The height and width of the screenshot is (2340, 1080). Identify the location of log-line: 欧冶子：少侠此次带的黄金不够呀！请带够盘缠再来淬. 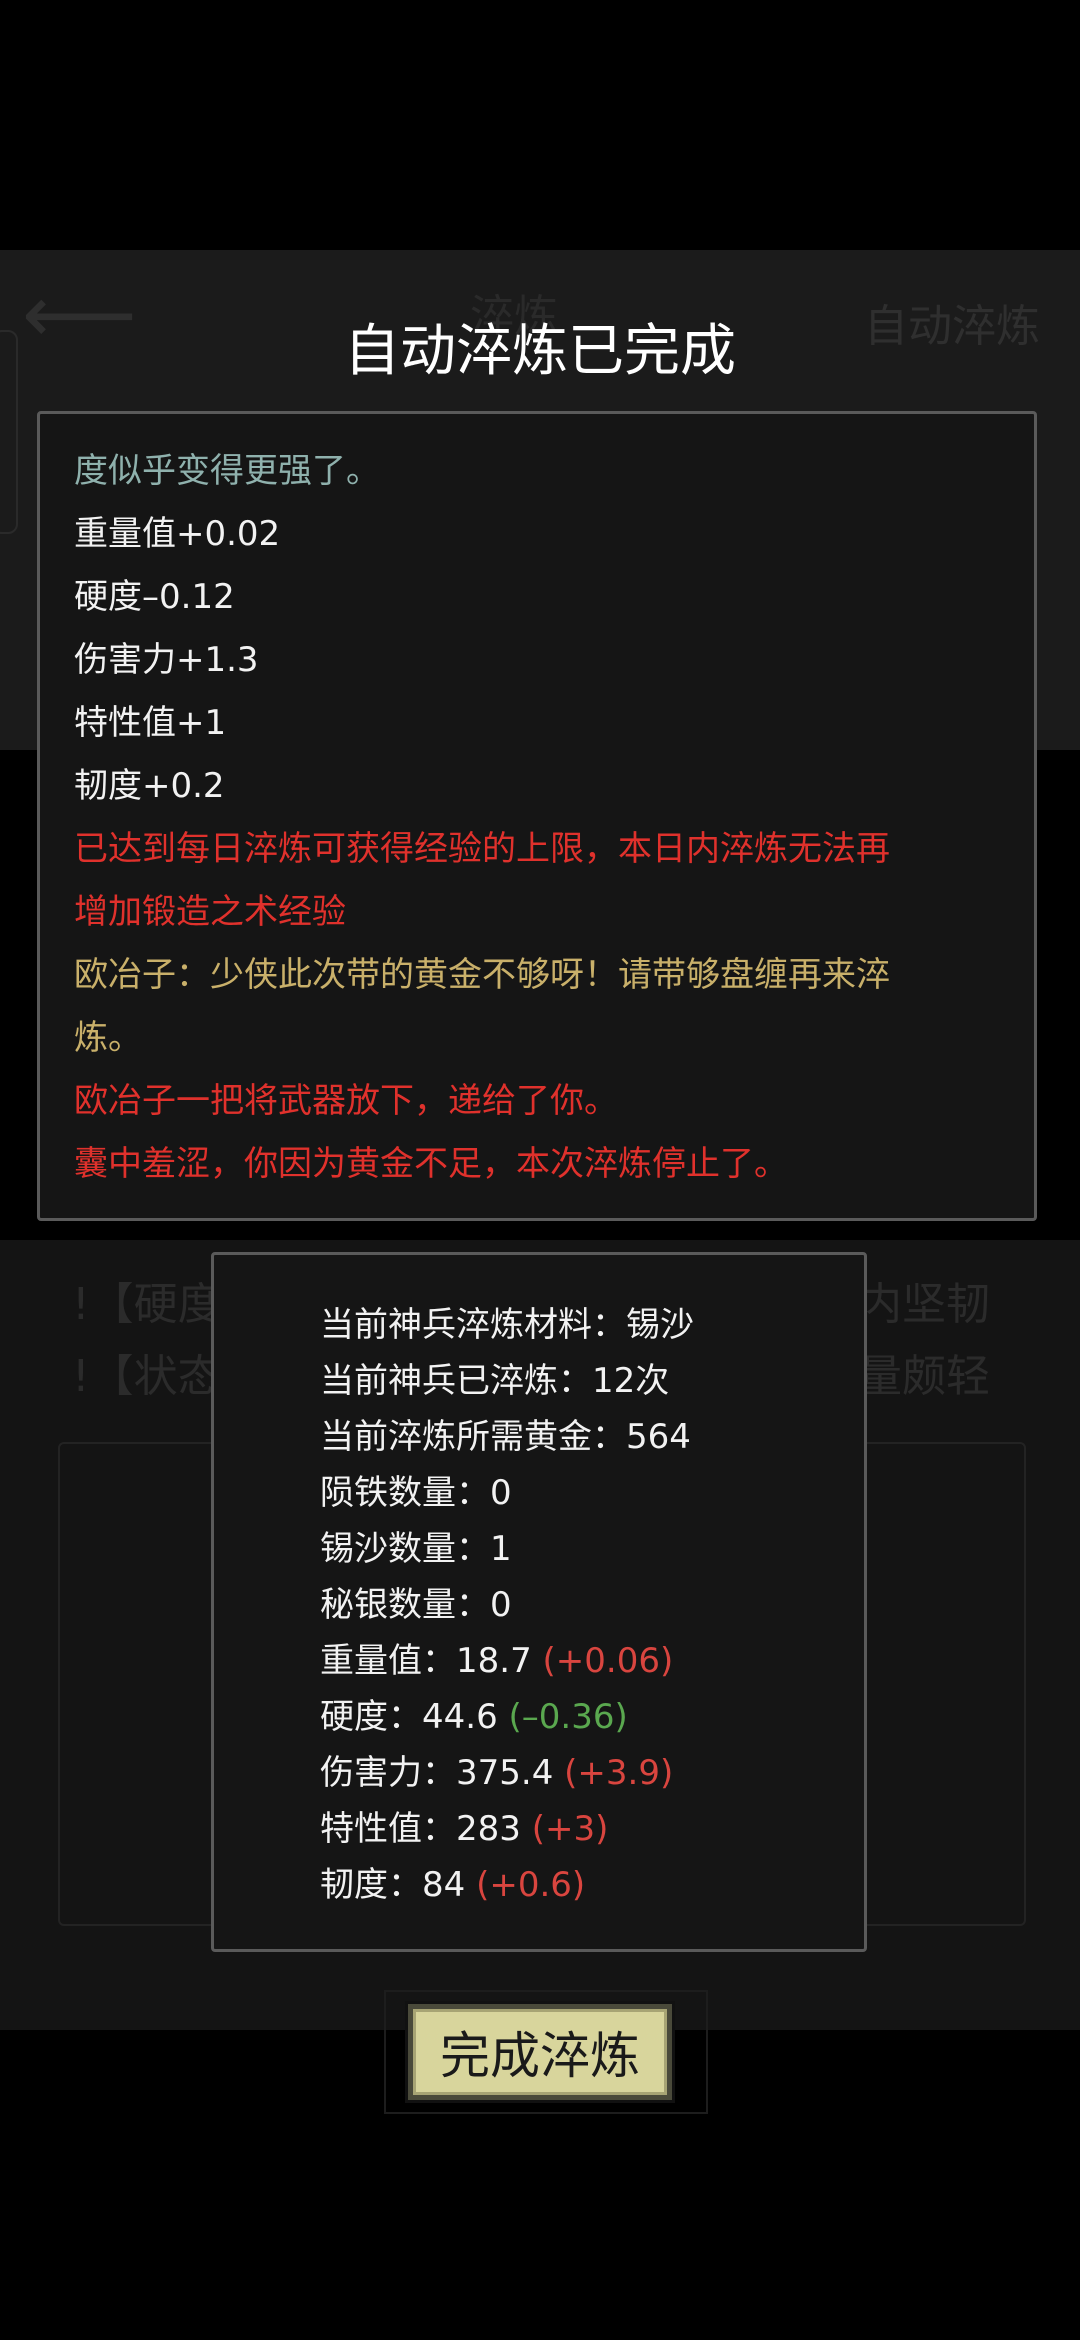
(482, 975).